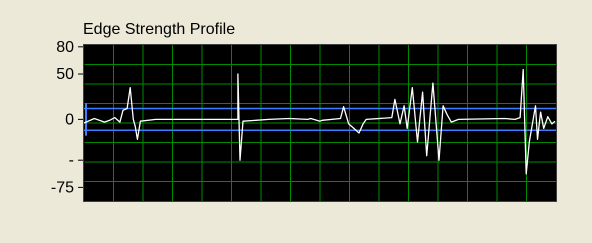  I want to click on y-tick-label: -75, so click(62, 187).